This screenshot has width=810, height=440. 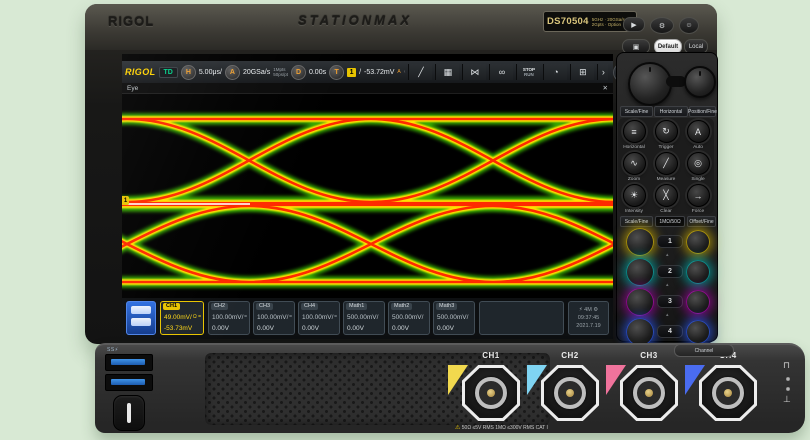 I want to click on badge-spec-line2: 2Gpts · Option, so click(x=606, y=24).